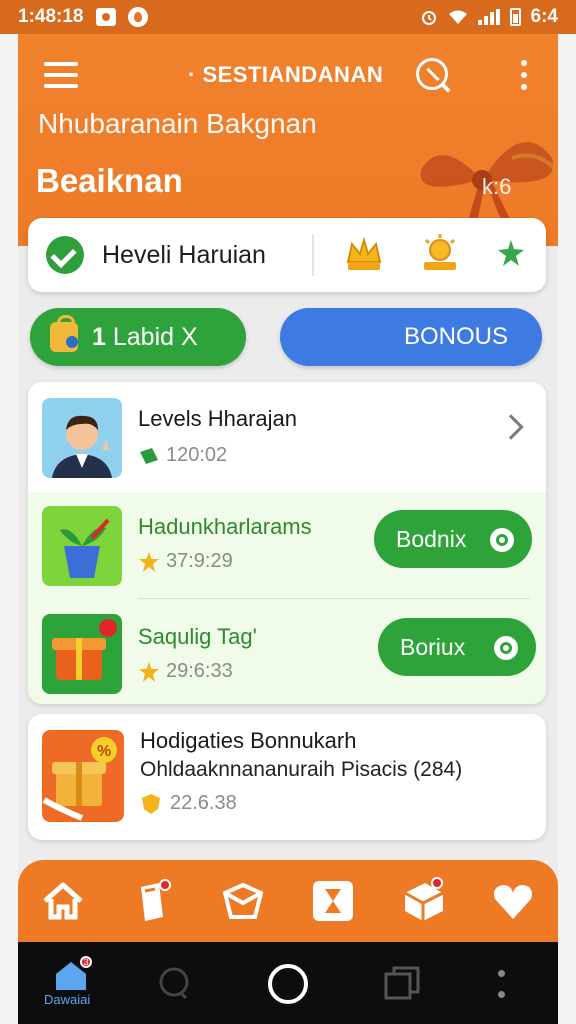 This screenshot has height=1024, width=576. Describe the element at coordinates (217, 418) in the screenshot. I see `list-item-title: Levels Hharajan` at that location.